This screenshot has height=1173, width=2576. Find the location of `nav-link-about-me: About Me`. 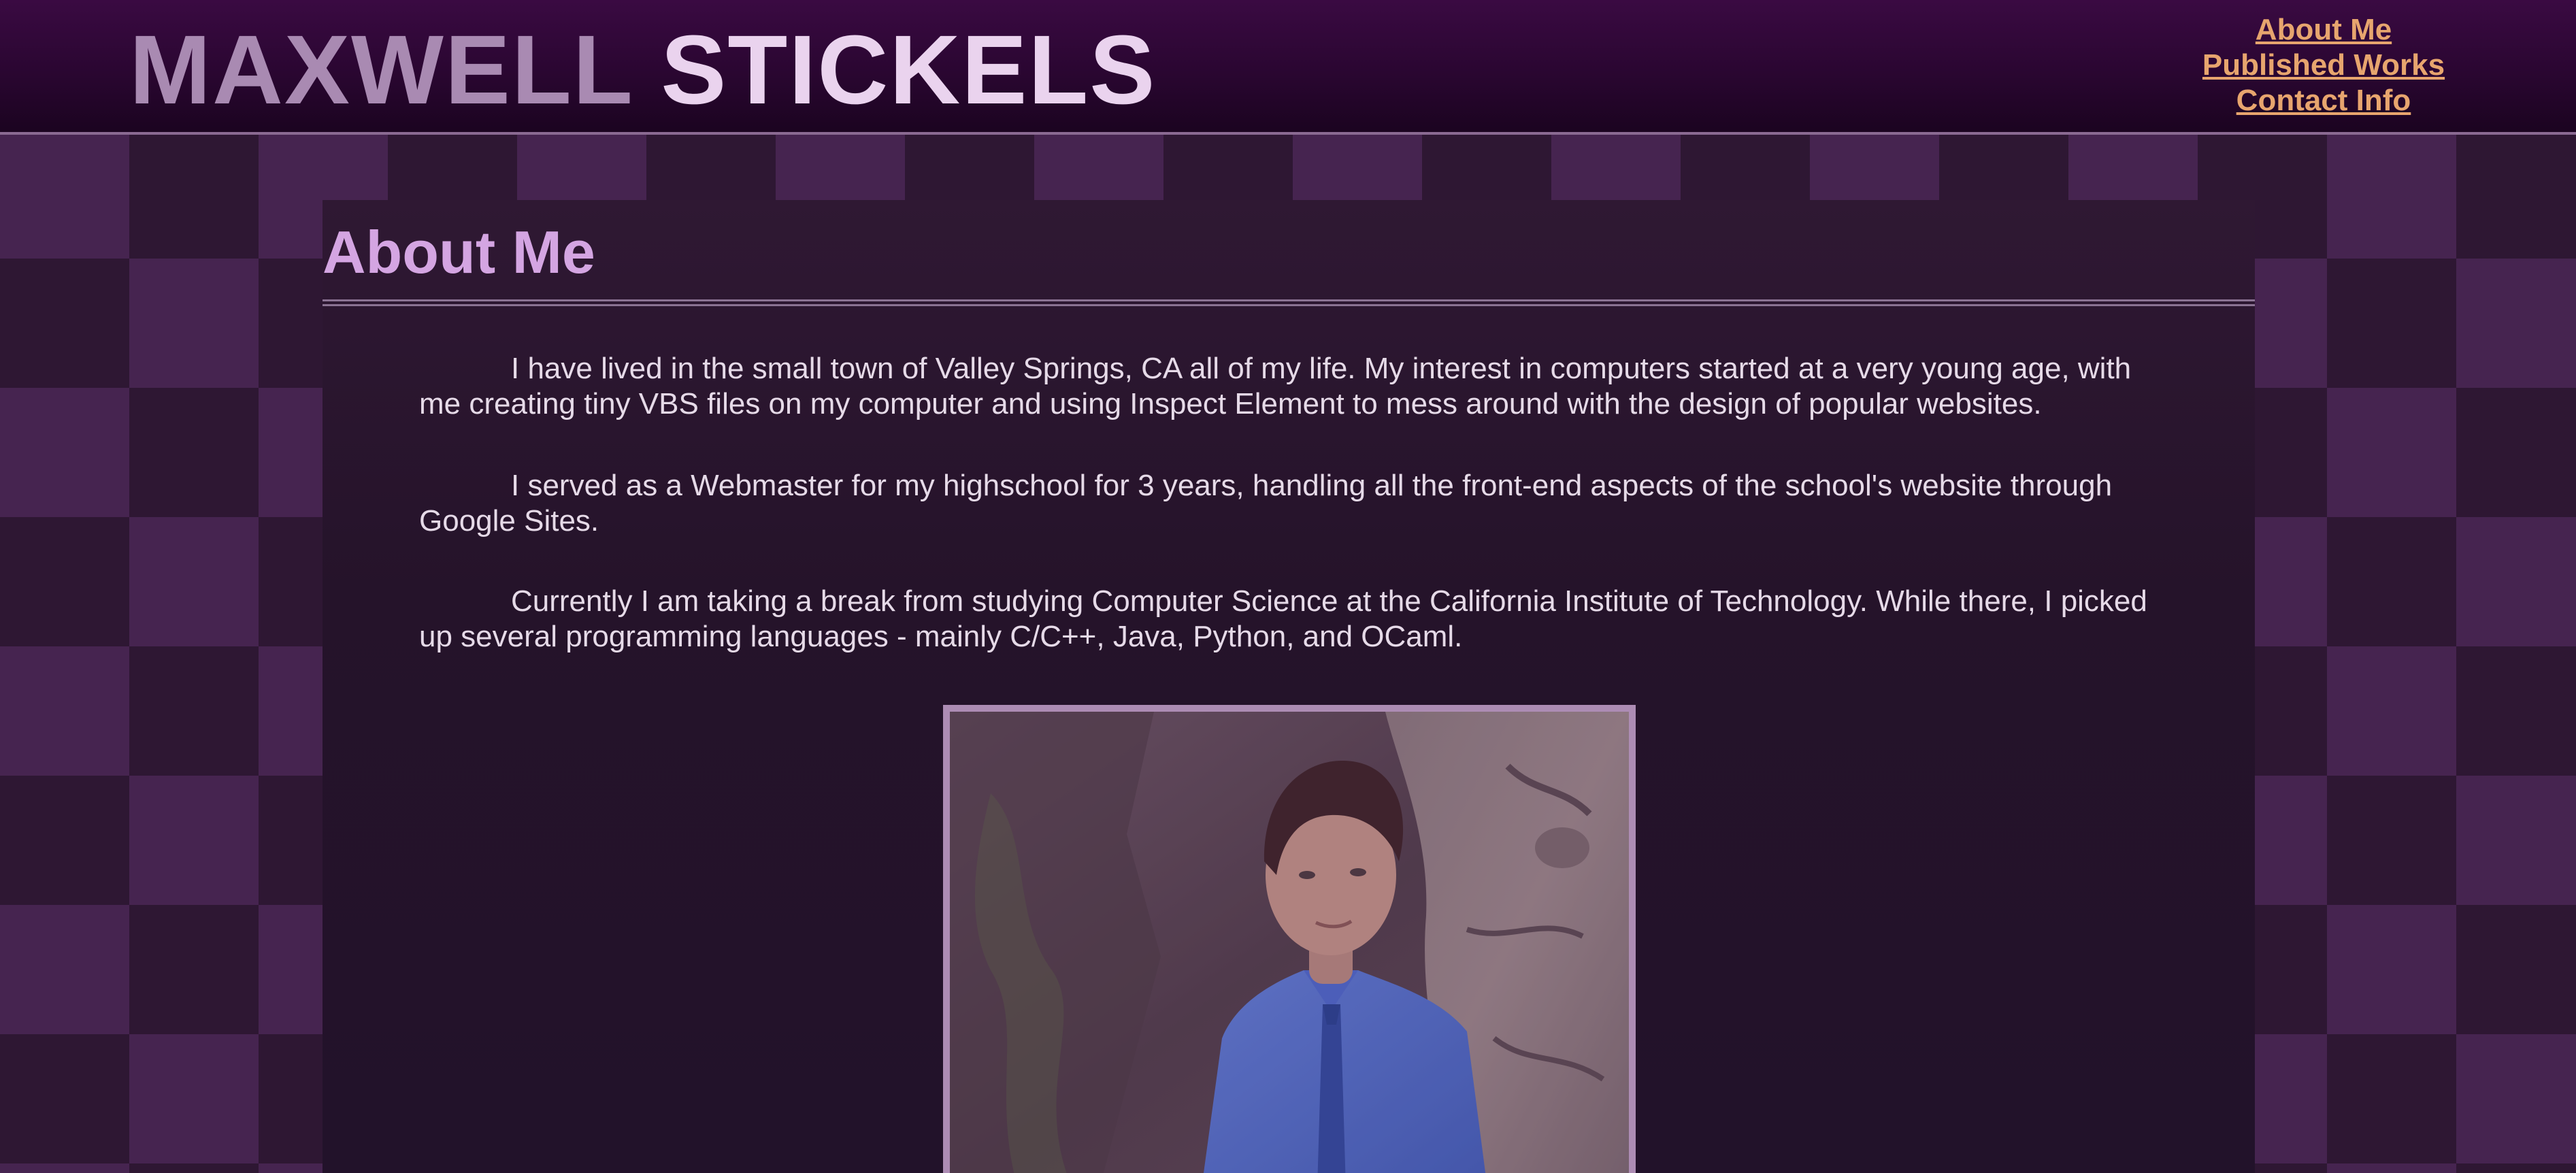

nav-link-about-me: About Me is located at coordinates (2323, 30).